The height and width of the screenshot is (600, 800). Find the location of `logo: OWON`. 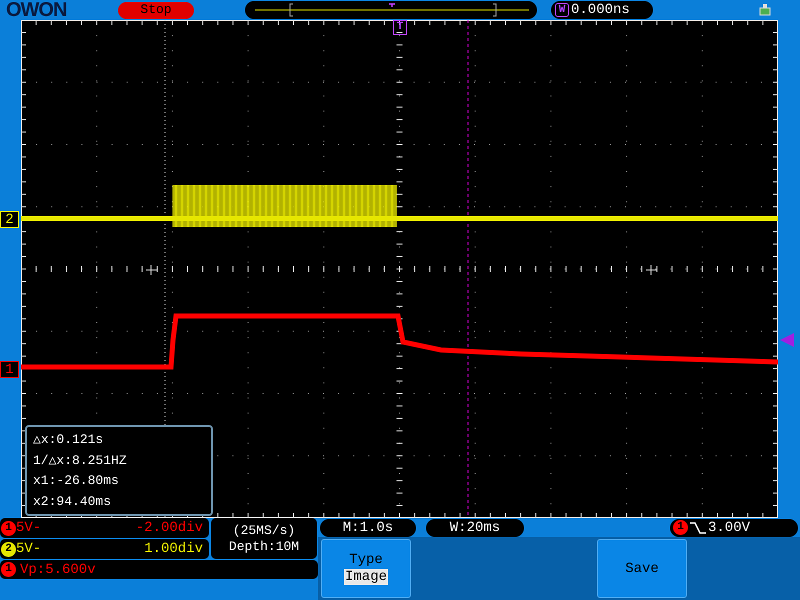

logo: OWON is located at coordinates (36, 10).